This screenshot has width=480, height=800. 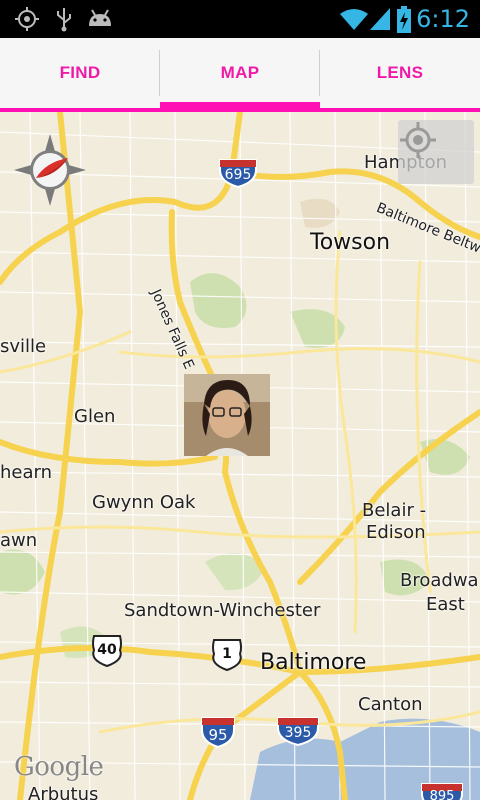 I want to click on tab-map: MAP, so click(x=240, y=73).